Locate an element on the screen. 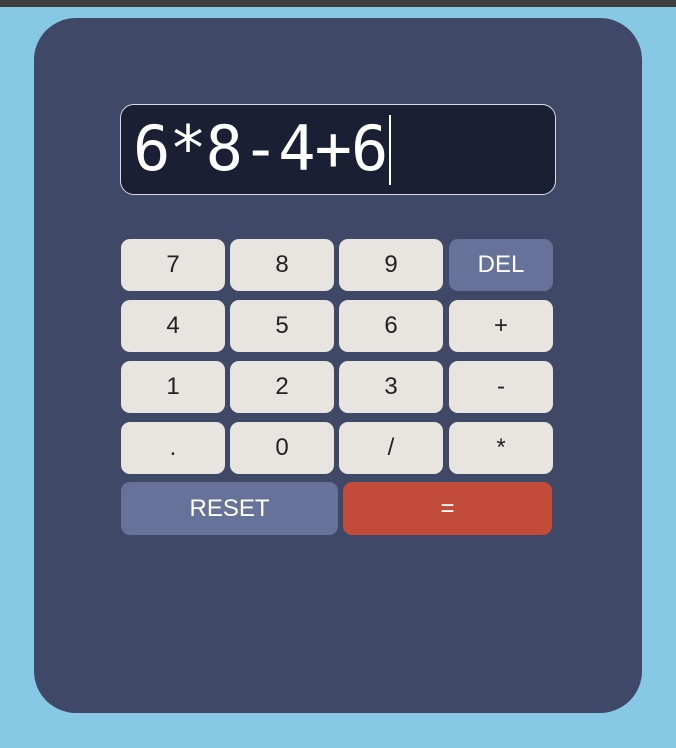  key-2: 2 is located at coordinates (282, 387).